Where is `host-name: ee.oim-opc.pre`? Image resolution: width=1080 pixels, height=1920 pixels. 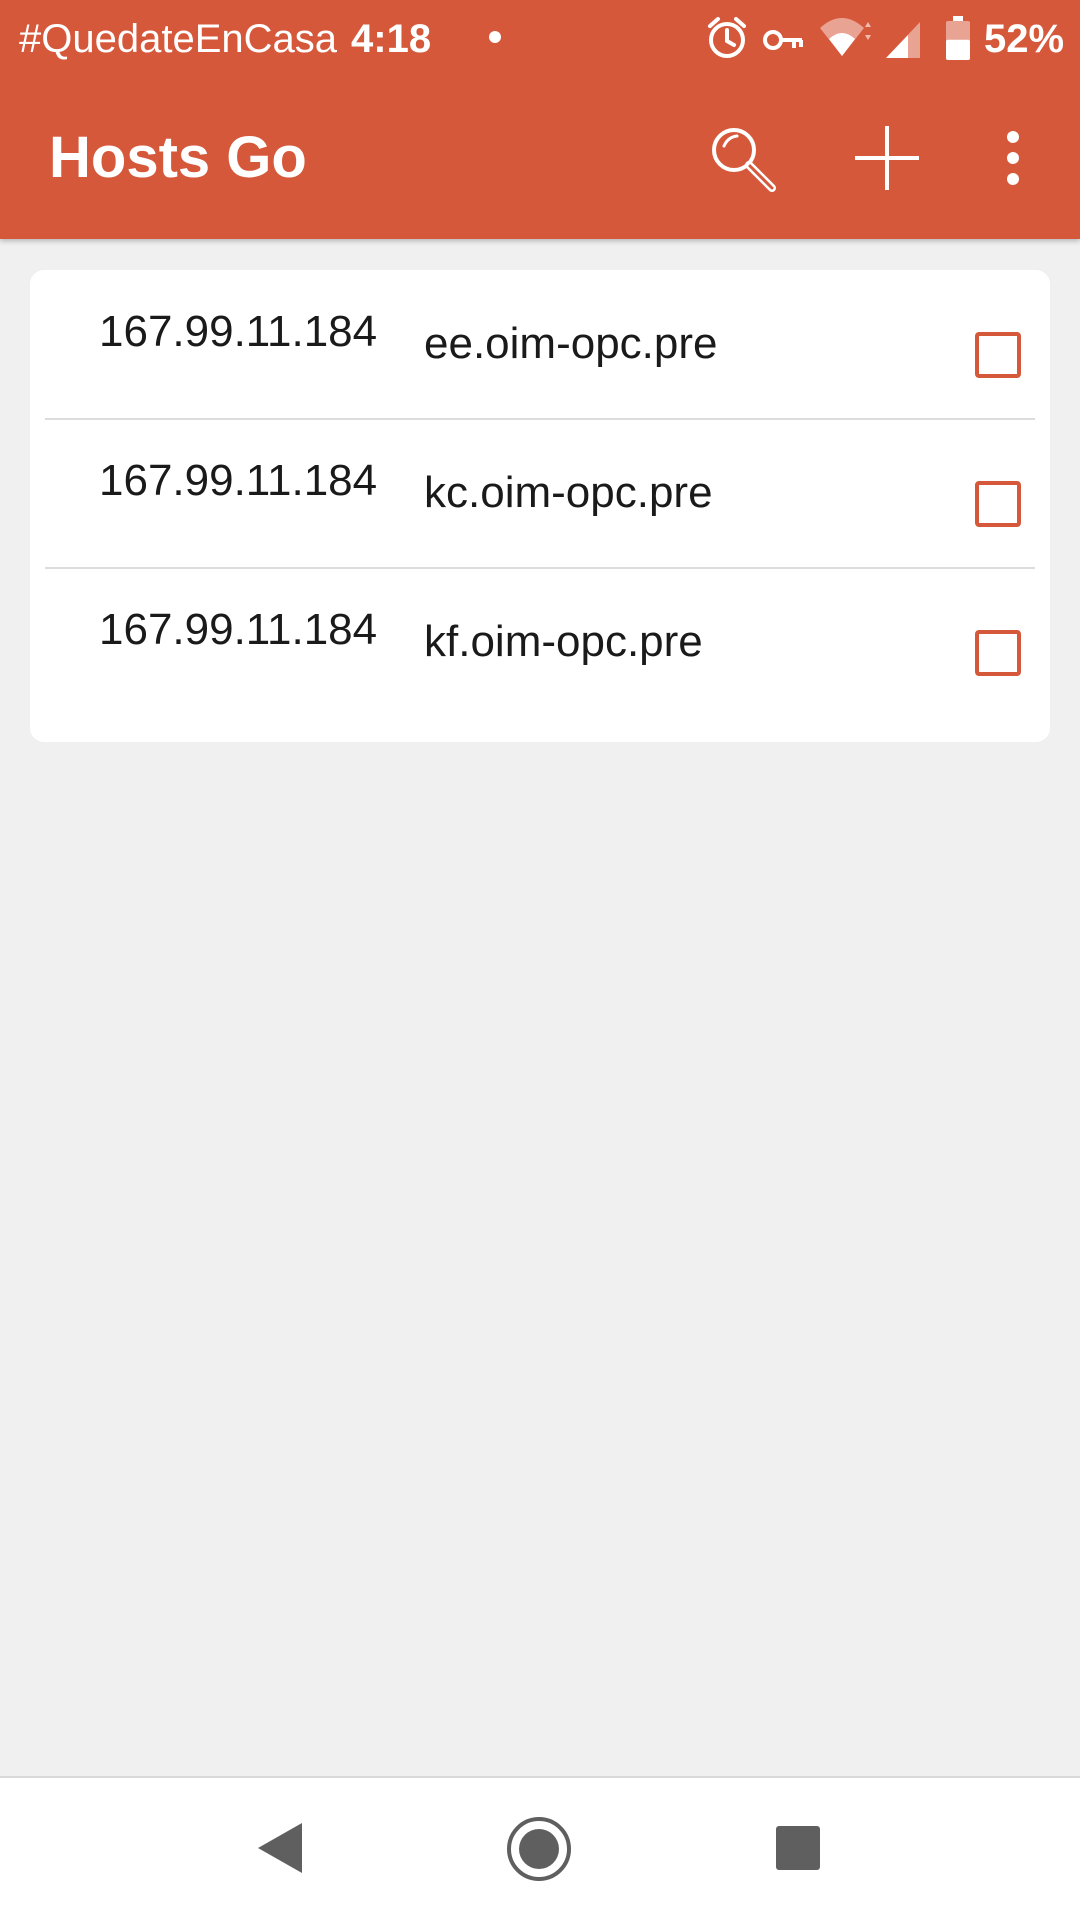 host-name: ee.oim-opc.pre is located at coordinates (571, 343).